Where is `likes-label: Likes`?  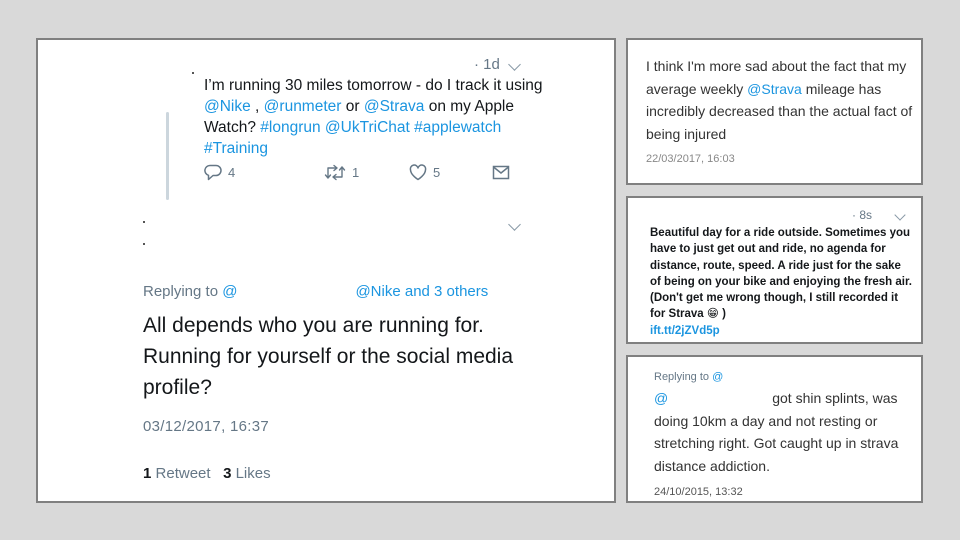
likes-label: Likes is located at coordinates (253, 473).